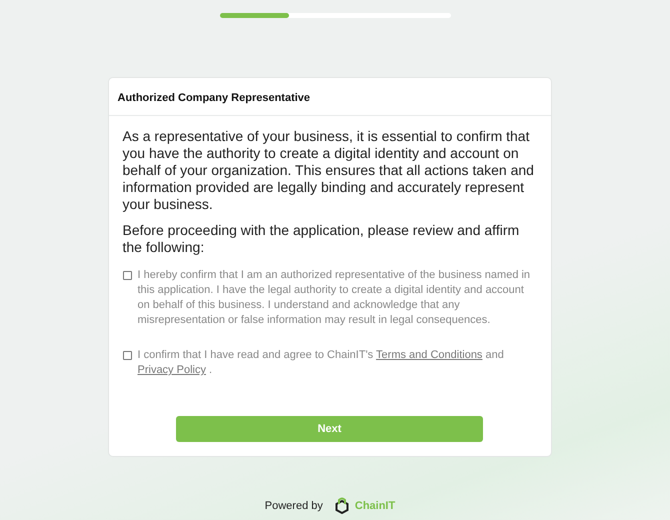 The image size is (670, 520). What do you see at coordinates (335, 298) in the screenshot?
I see `agreement-text: I hereby confirm that I am an authorized representative of the business named in this application. I have the legal authority to create a digital identity and account on behalf of this business. I understand and acknowledge that any misrepresentation or false information may result in legal consequences.` at bounding box center [335, 298].